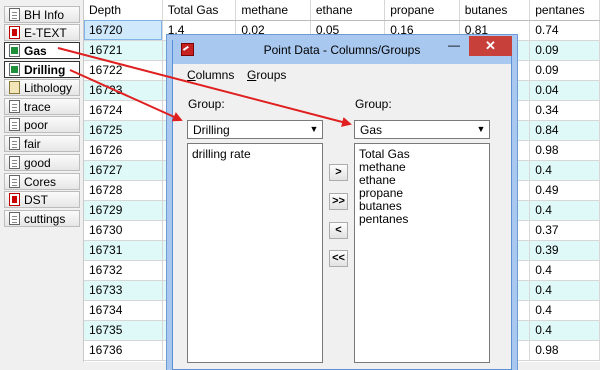 The width and height of the screenshot is (600, 370). What do you see at coordinates (564, 10) in the screenshot?
I see `column-header: pentanes` at bounding box center [564, 10].